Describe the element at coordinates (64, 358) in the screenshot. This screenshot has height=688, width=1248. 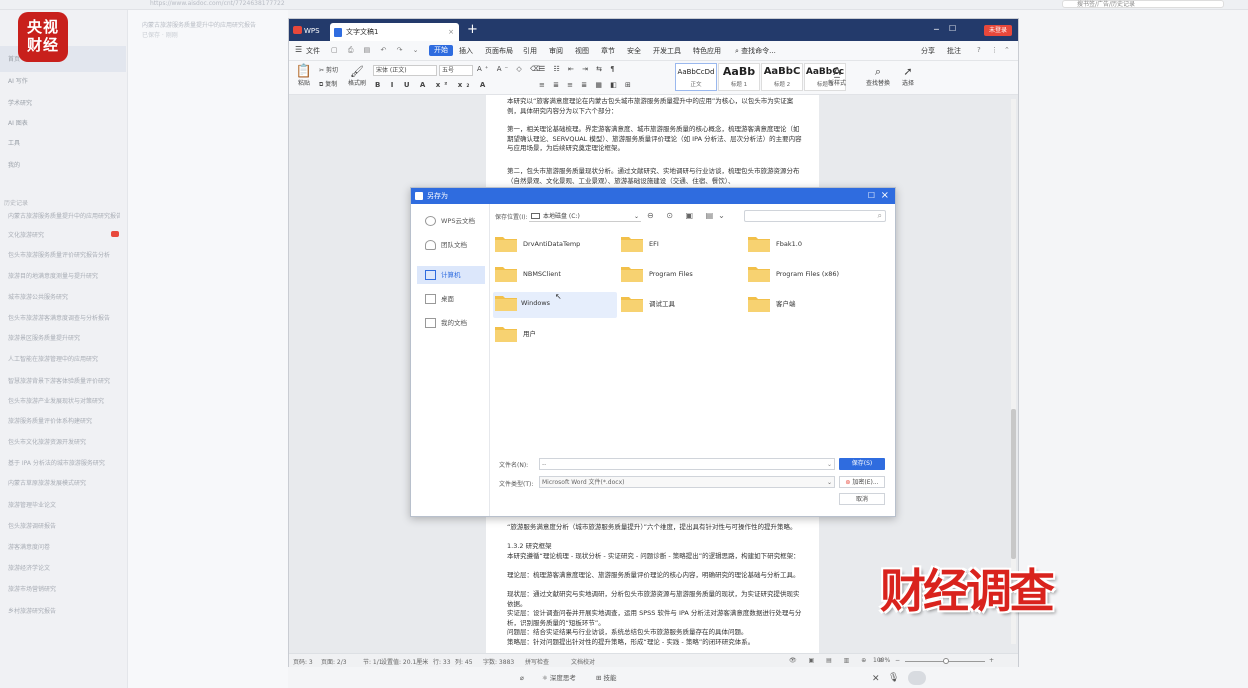
I see `recent-item: 人工智能在旅游管理中的应用研究` at that location.